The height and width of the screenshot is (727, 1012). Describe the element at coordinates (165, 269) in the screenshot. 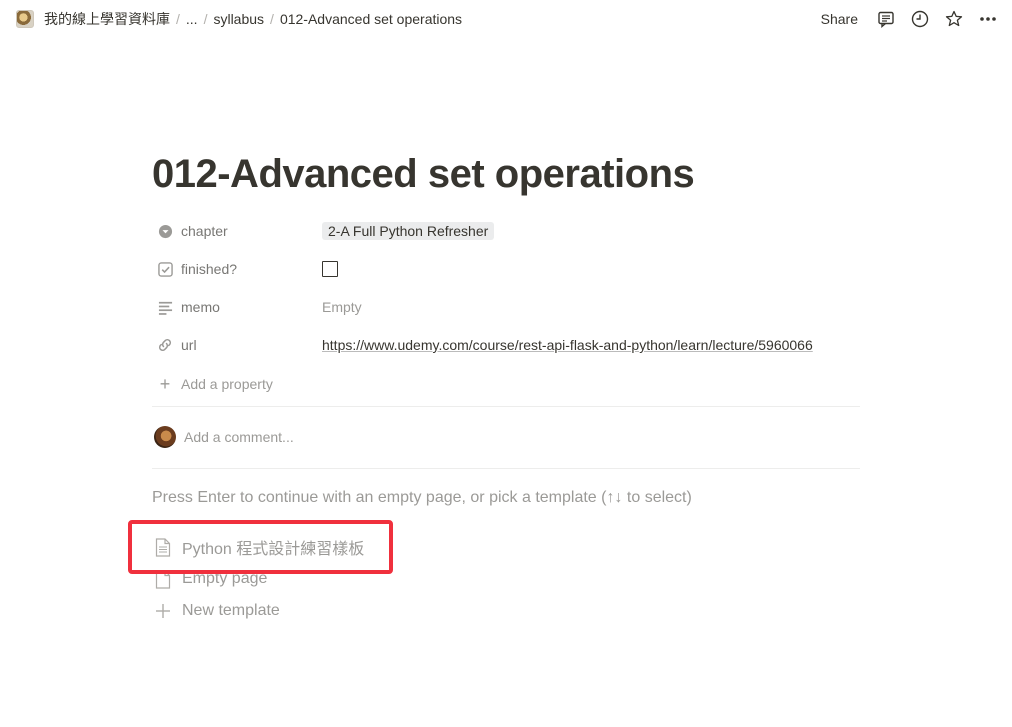

I see `checkbox-icon` at that location.